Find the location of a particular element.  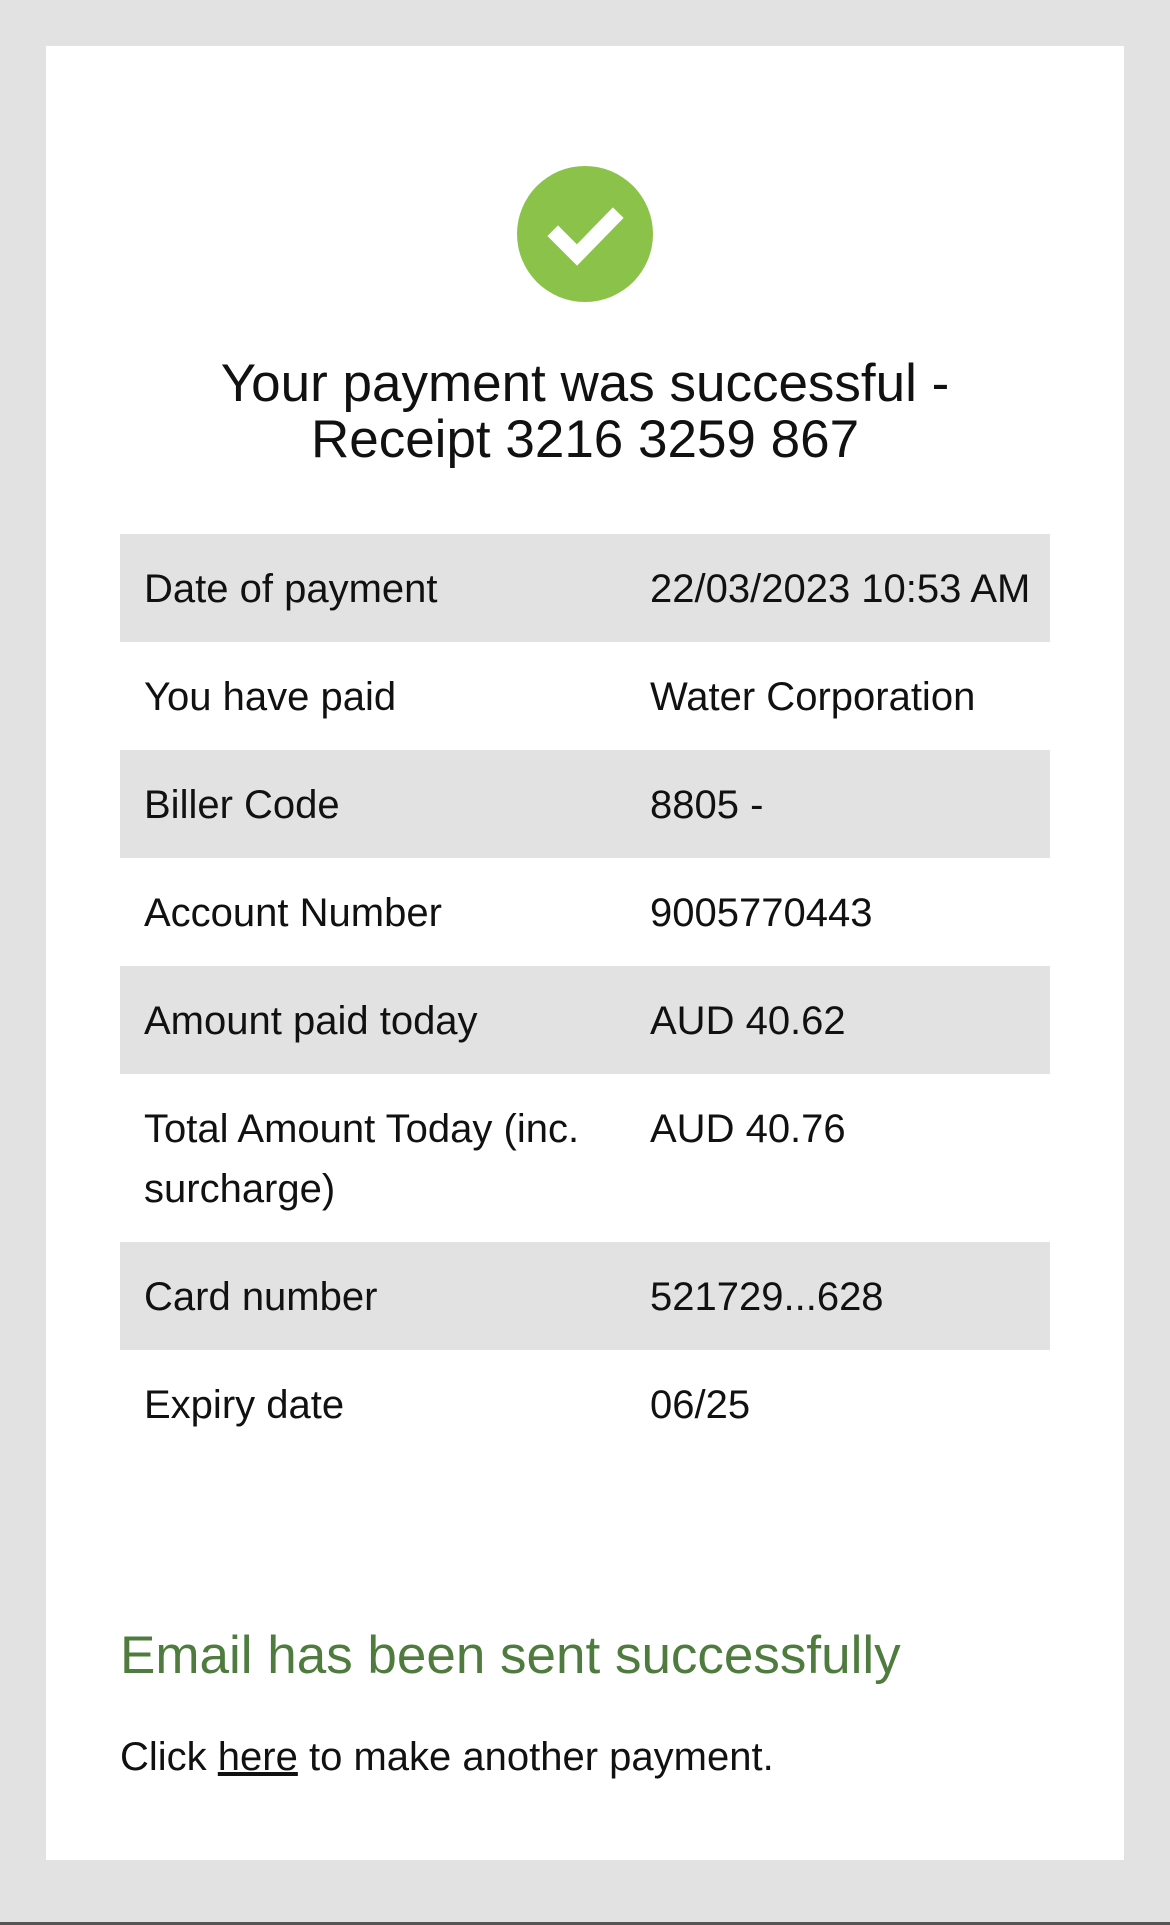

detail-row-account-number: Account Number 9005770443 is located at coordinates (585, 912).